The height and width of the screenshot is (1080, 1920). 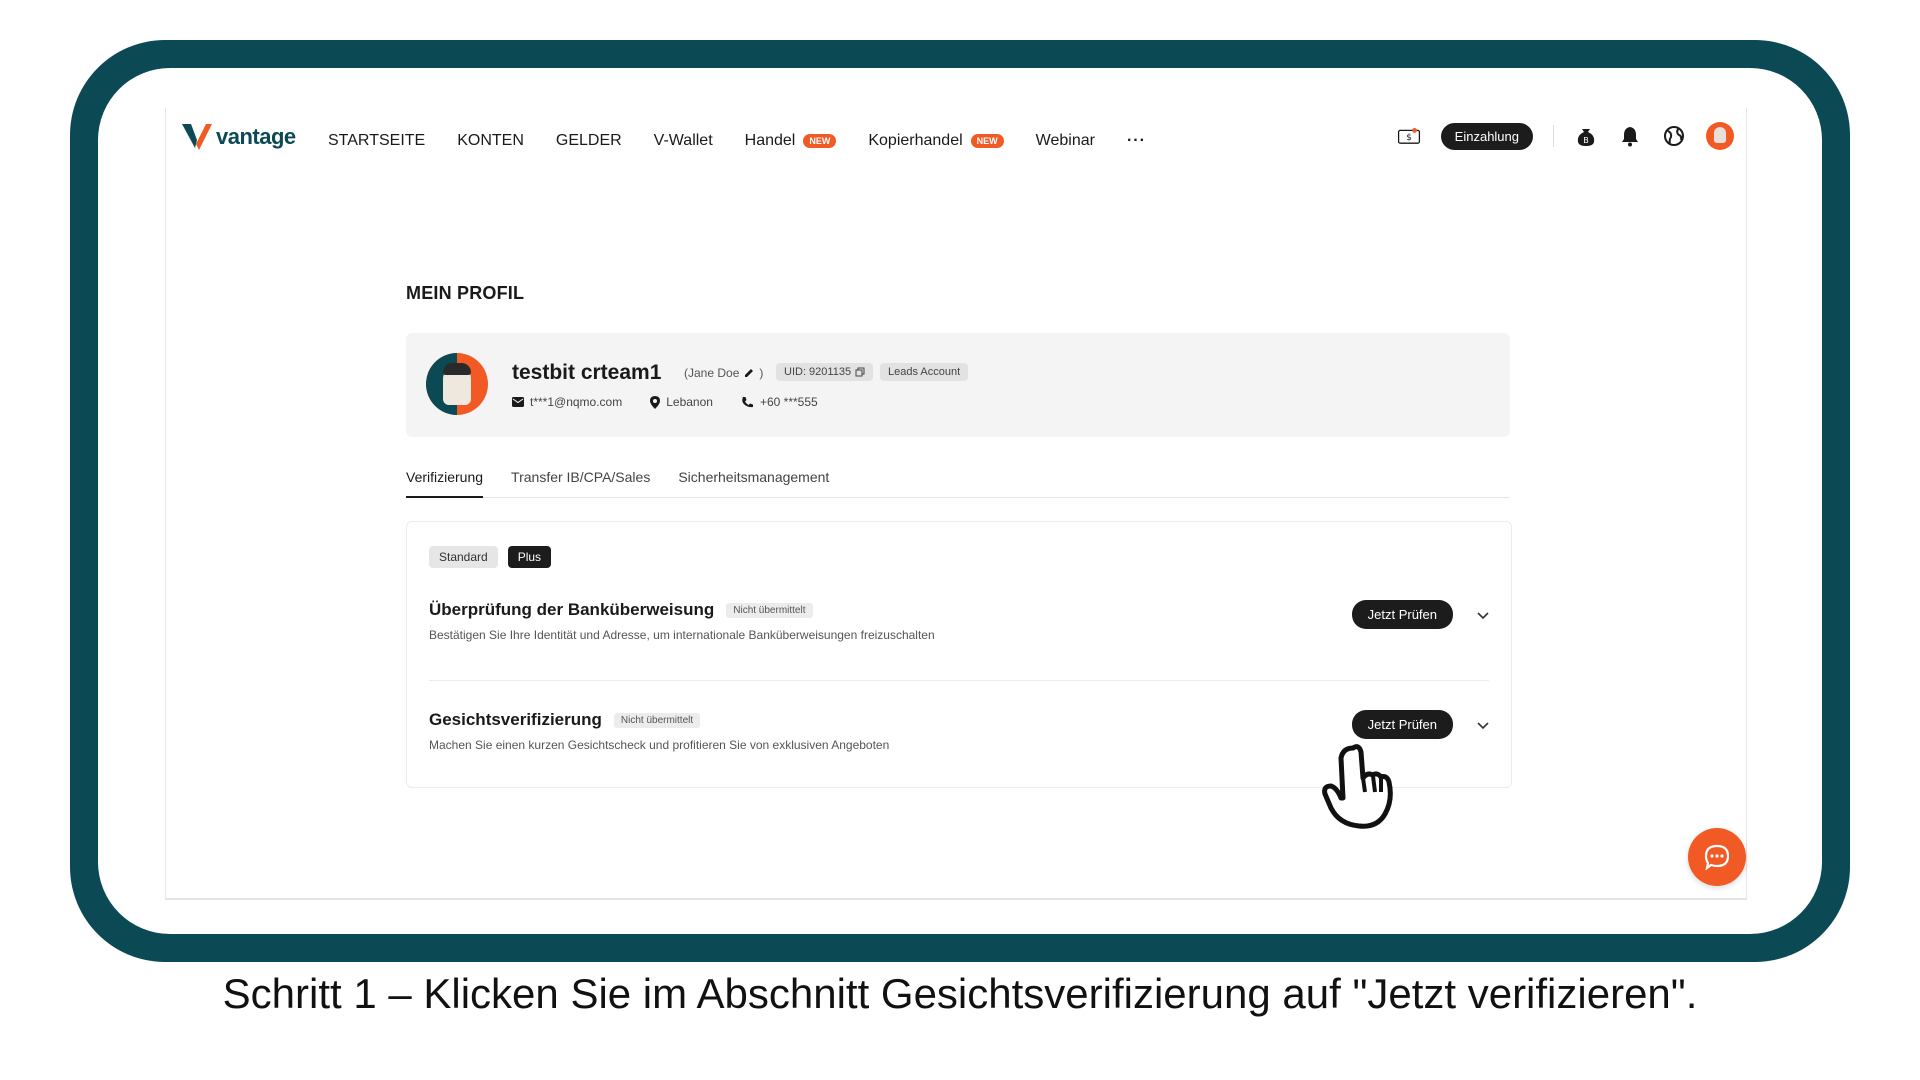 What do you see at coordinates (256, 136) in the screenshot?
I see `logo-text: vantage` at bounding box center [256, 136].